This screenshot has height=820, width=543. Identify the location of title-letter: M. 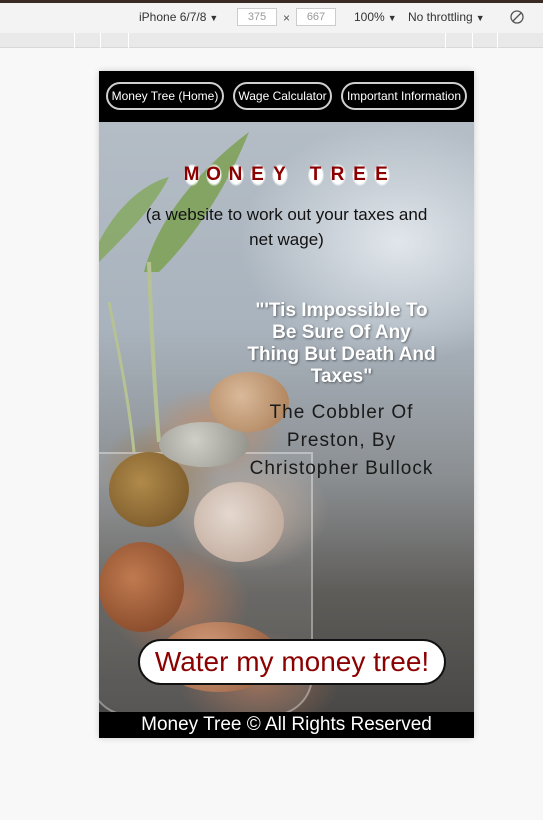
(191, 175).